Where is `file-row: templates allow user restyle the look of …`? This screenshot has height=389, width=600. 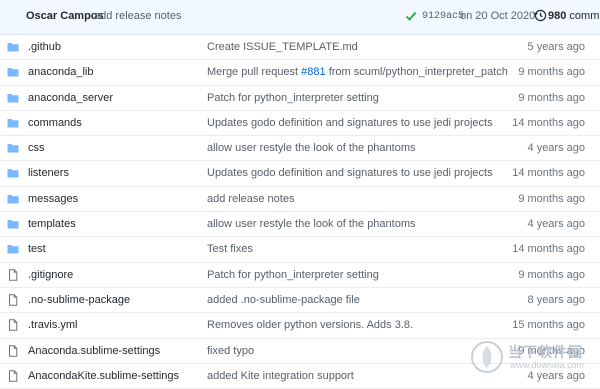
file-row: templates allow user restyle the look of … is located at coordinates (300, 225).